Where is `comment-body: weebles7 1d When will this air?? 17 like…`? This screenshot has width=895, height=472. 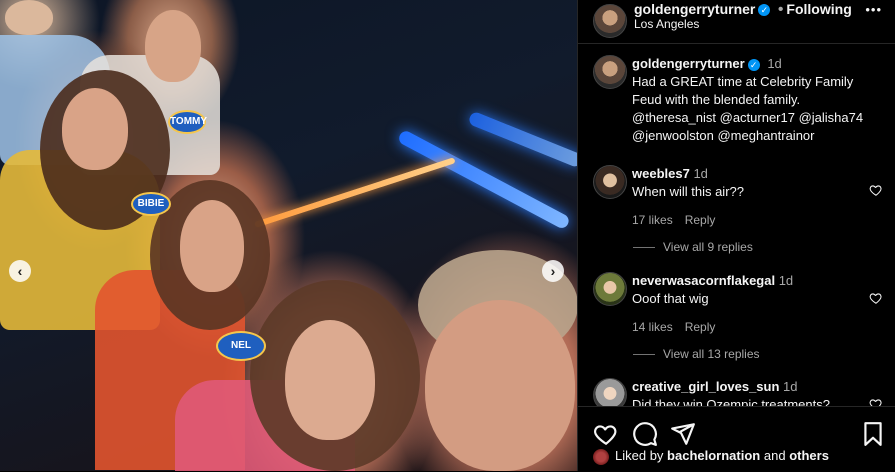
comment-body: weebles7 1d When will this air?? 17 like… is located at coordinates (744, 197).